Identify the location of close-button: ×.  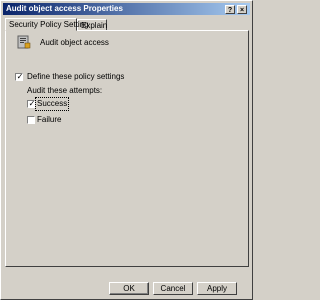
(242, 9).